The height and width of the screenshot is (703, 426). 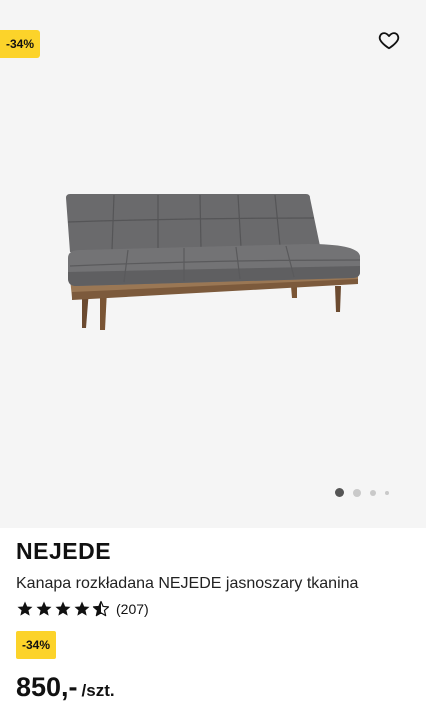 What do you see at coordinates (389, 40) in the screenshot?
I see `heart-icon` at bounding box center [389, 40].